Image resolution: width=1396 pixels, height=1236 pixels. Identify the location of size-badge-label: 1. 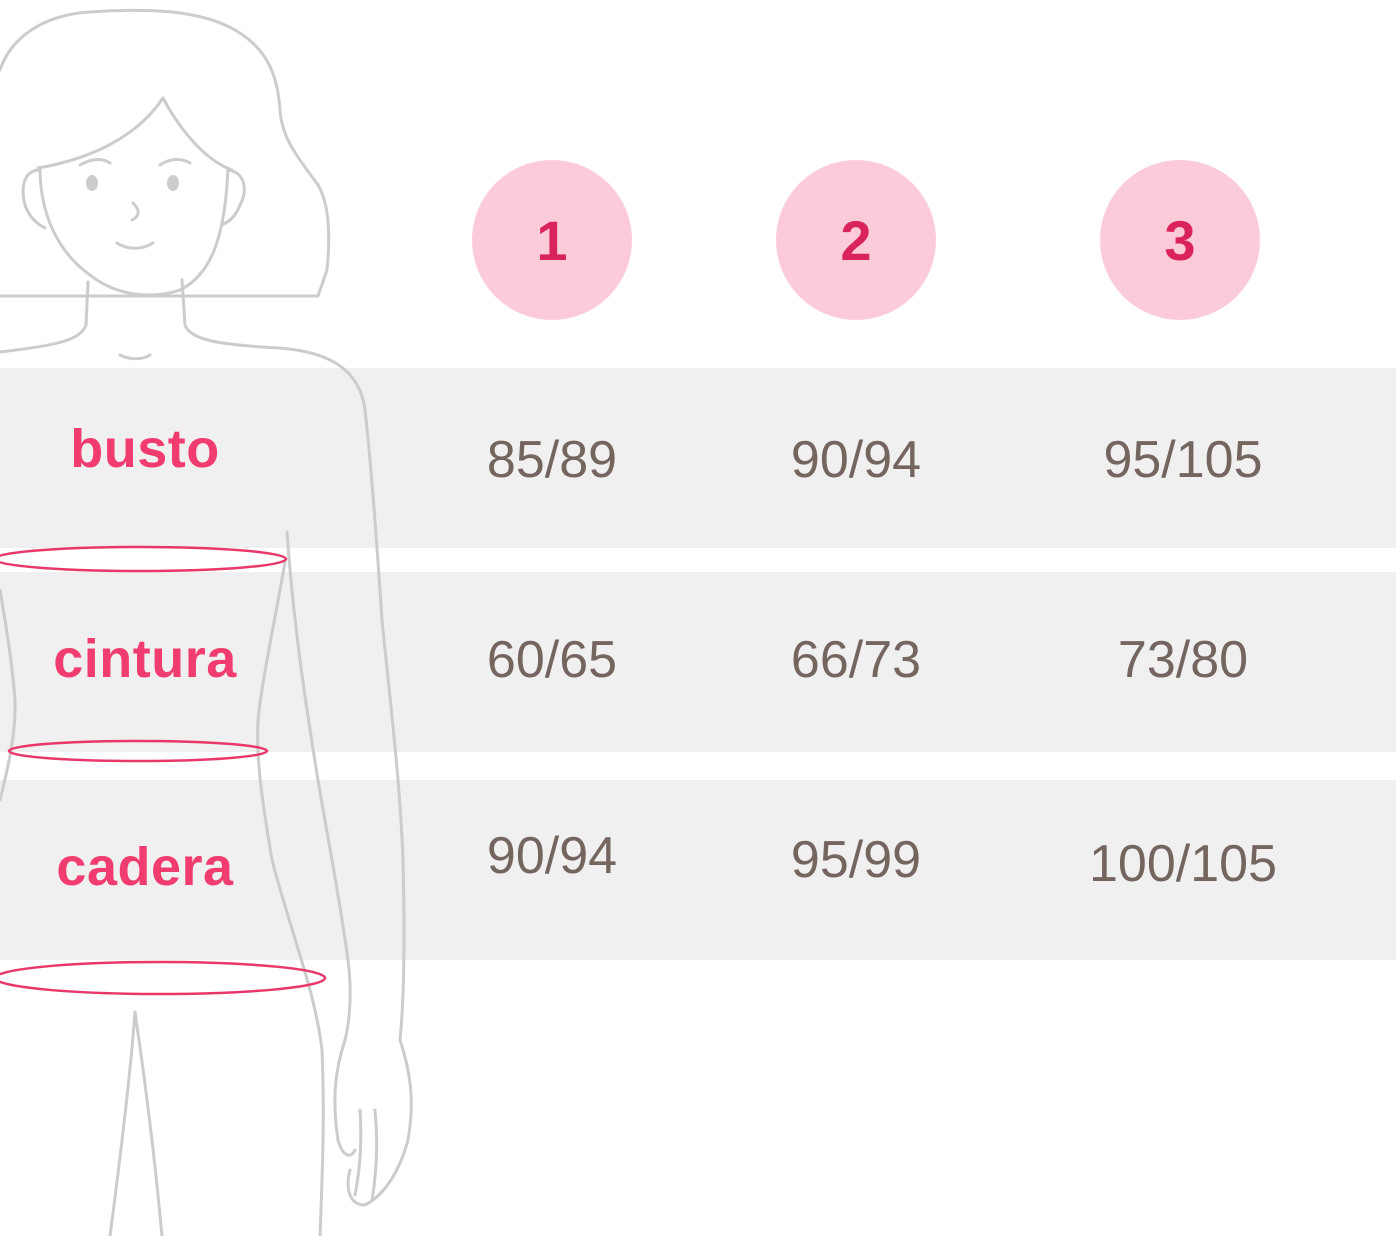
(552, 240).